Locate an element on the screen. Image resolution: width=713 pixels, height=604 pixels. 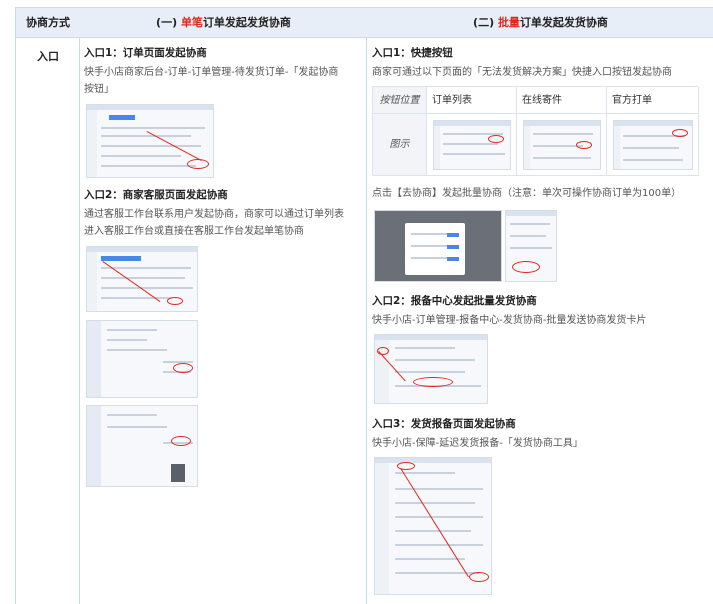
order-page-screenshot is located at coordinates (150, 141).